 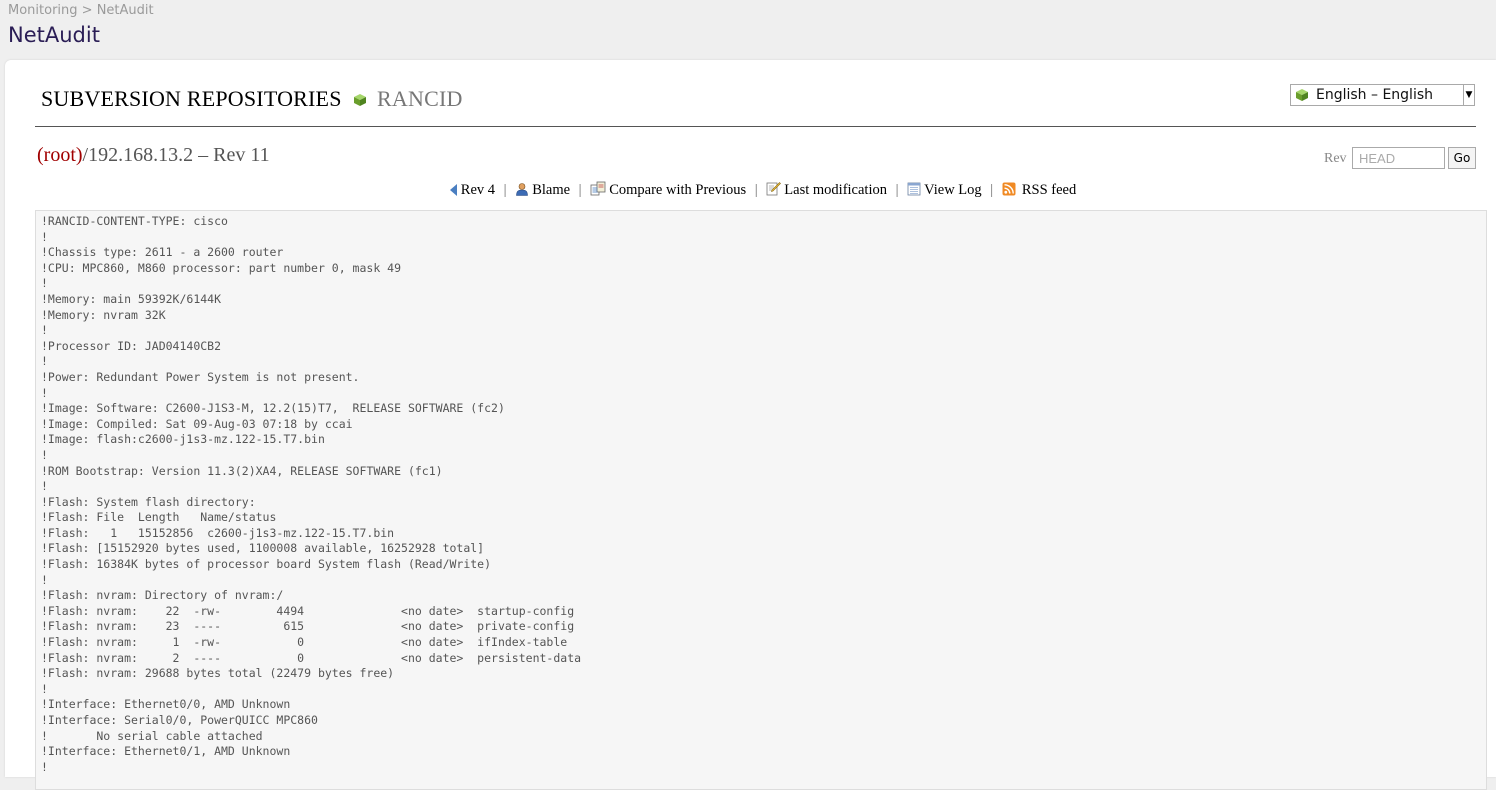 What do you see at coordinates (914, 189) in the screenshot?
I see `log-icon` at bounding box center [914, 189].